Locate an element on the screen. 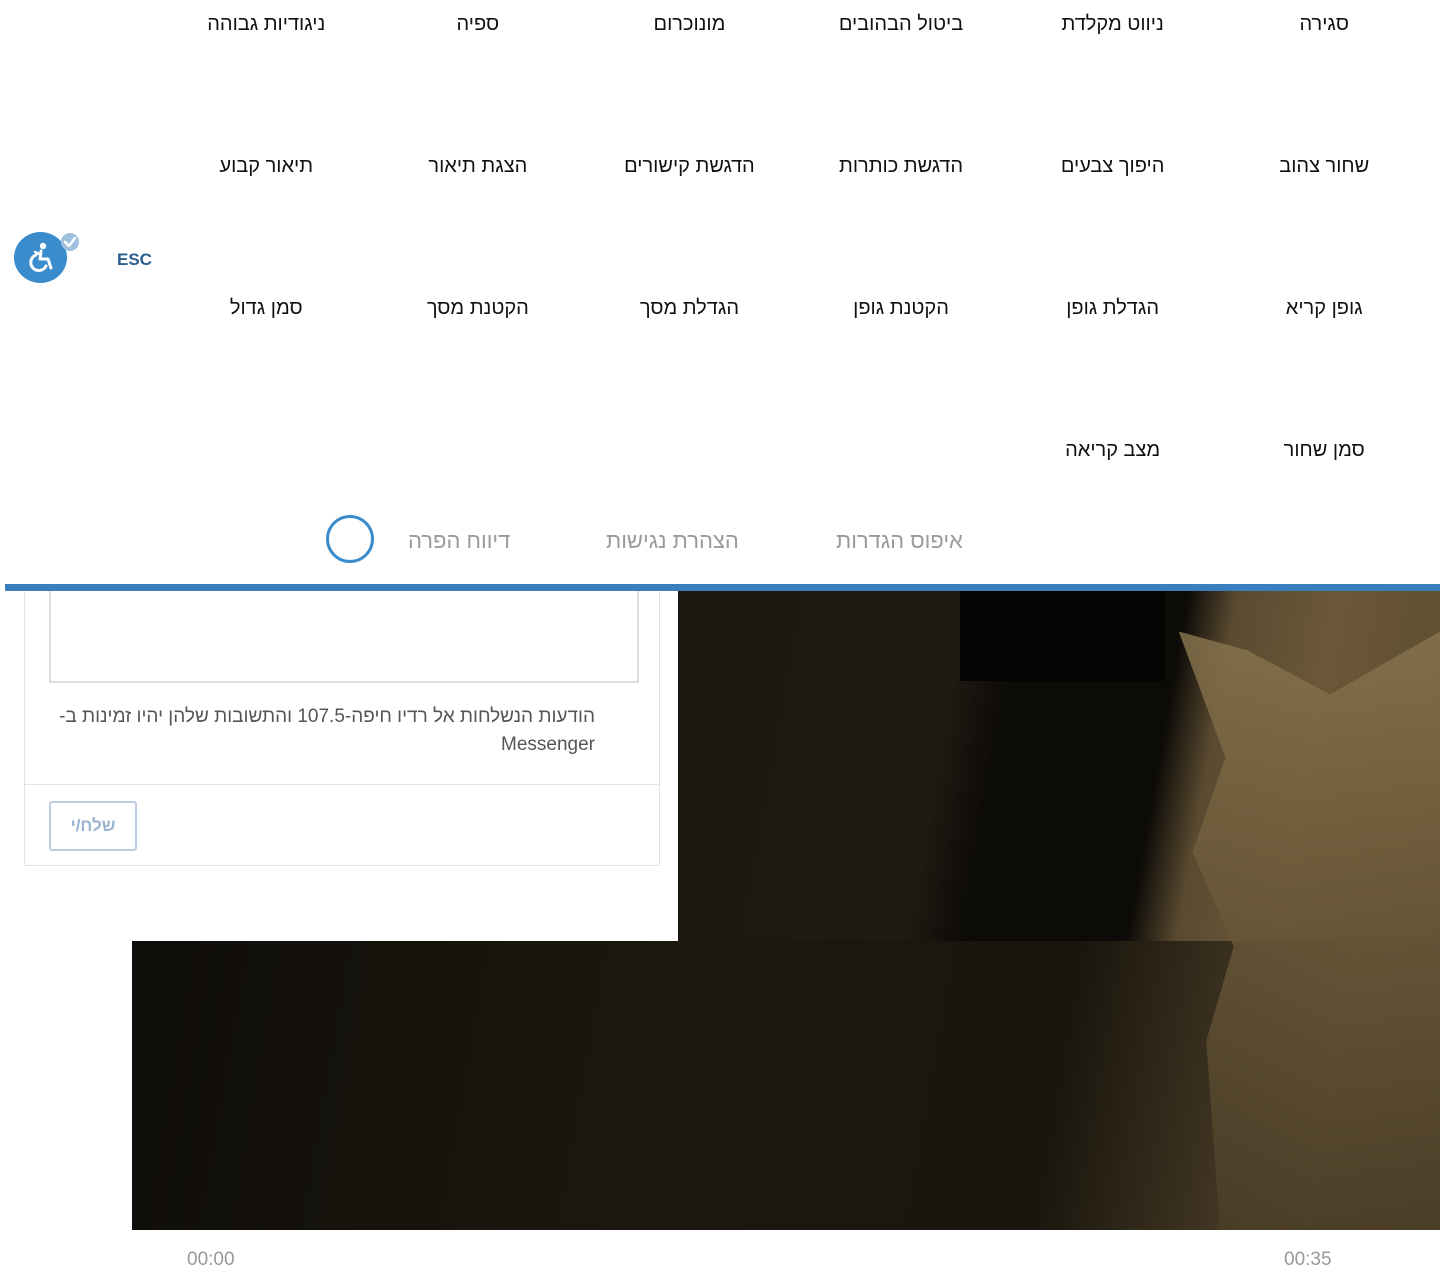  menu-readable-font: גופן קריא is located at coordinates (1324, 355).